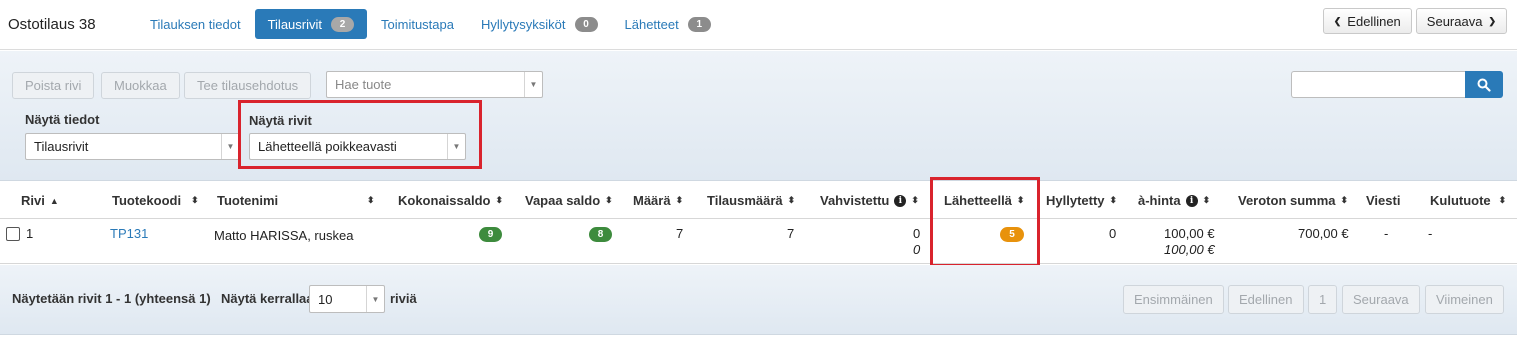 The image size is (1517, 341). Describe the element at coordinates (1189, 233) in the screenshot. I see `cell-a-hinta: 100,00 €` at that location.